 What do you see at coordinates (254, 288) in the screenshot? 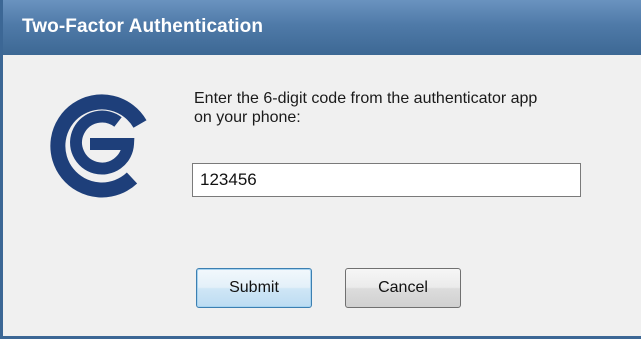
I see `submit-button: Submit` at bounding box center [254, 288].